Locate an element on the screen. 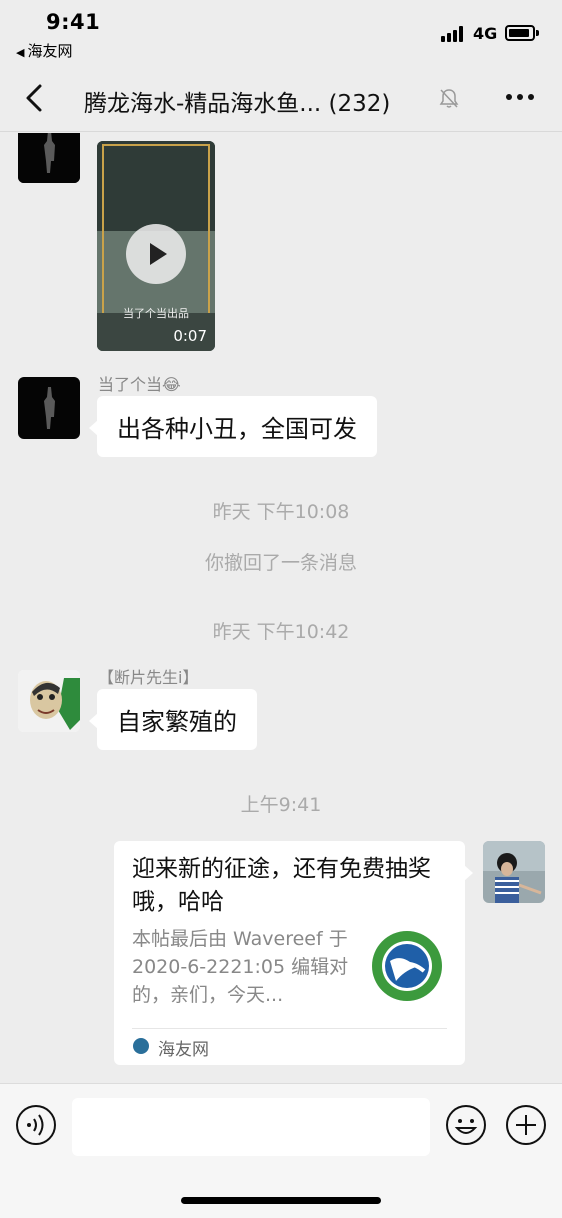  back-arrow-icon is located at coordinates (35, 98).